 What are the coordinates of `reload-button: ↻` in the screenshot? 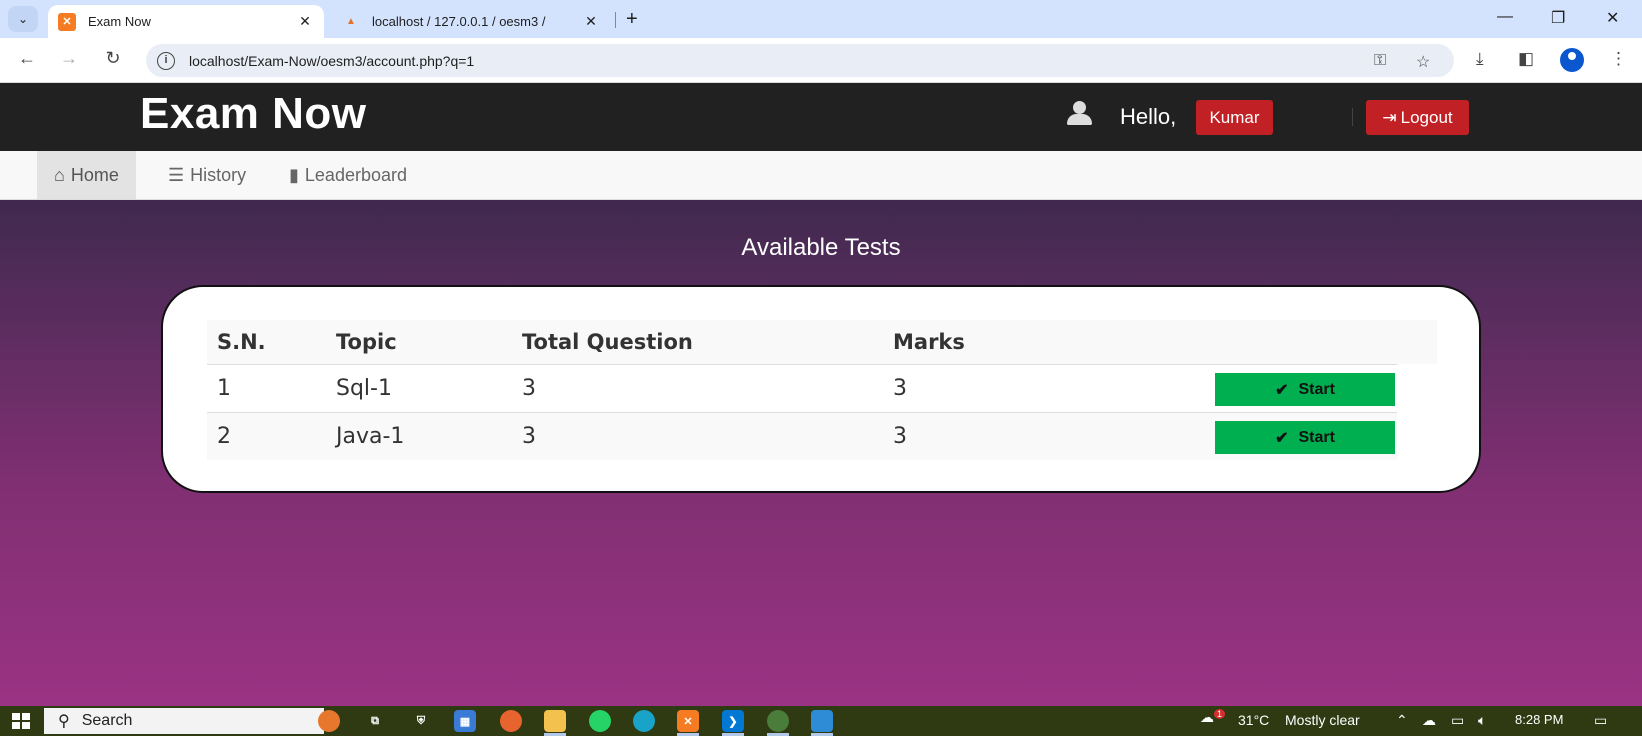 It's located at (113, 58).